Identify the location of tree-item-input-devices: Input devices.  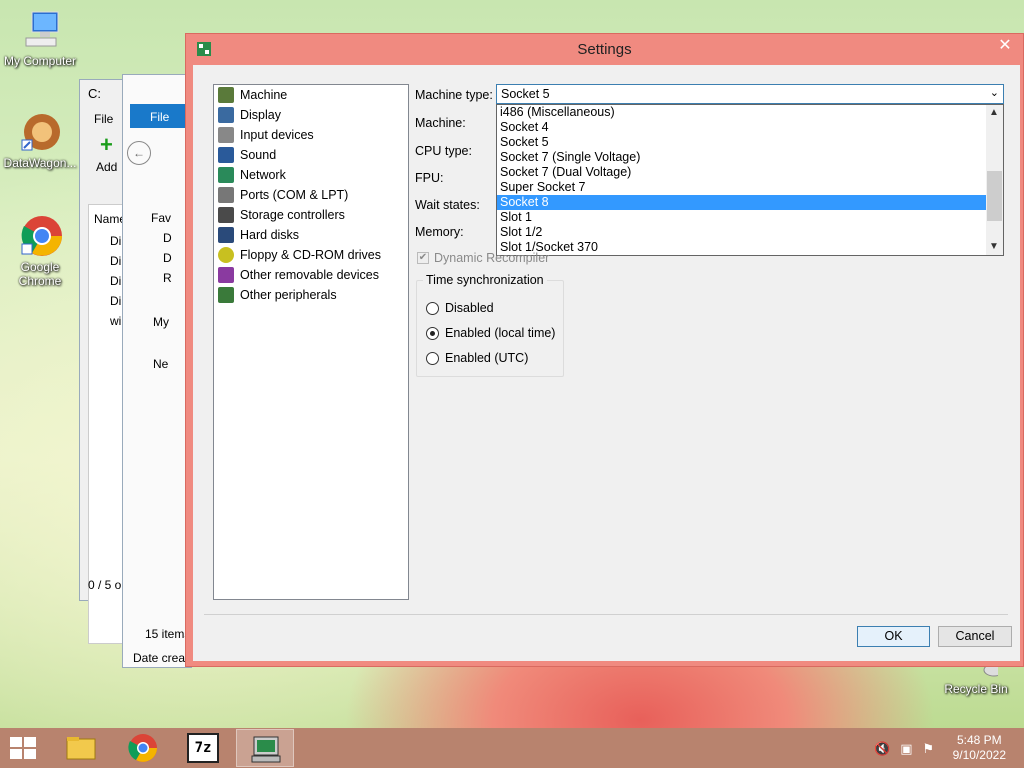
(311, 135).